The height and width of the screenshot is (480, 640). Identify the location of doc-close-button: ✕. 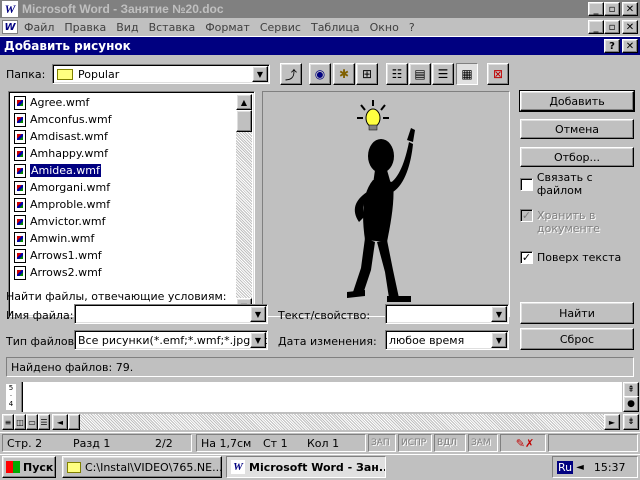
(630, 27).